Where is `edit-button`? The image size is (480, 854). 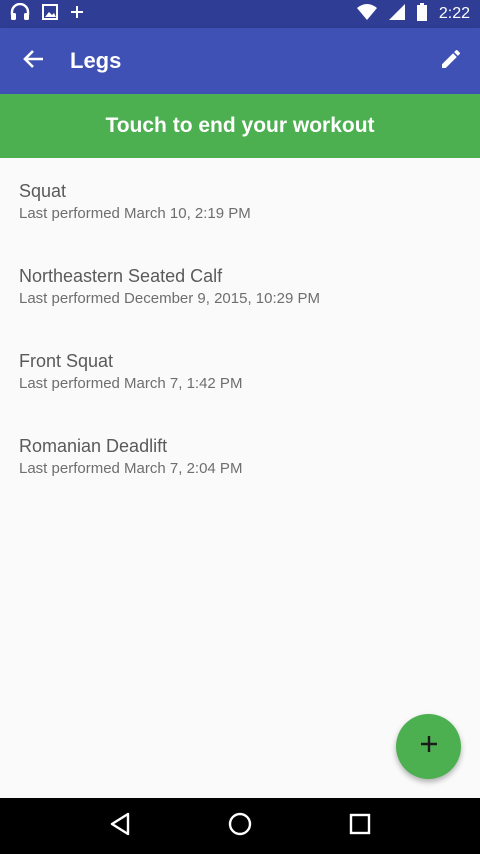
edit-button is located at coordinates (451, 61).